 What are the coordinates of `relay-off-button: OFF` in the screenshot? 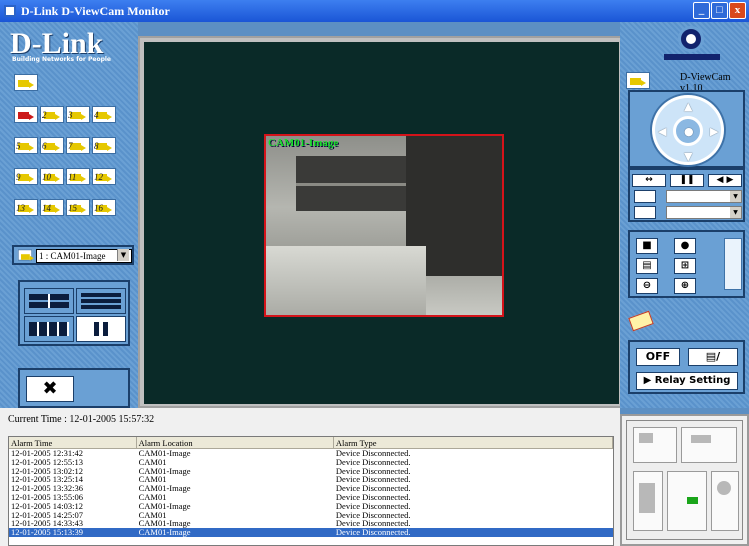 It's located at (658, 357).